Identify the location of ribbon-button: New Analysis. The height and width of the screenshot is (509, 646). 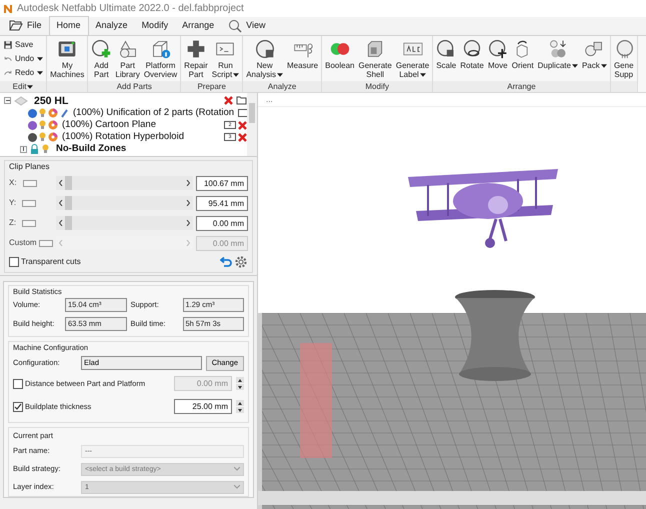
(264, 60).